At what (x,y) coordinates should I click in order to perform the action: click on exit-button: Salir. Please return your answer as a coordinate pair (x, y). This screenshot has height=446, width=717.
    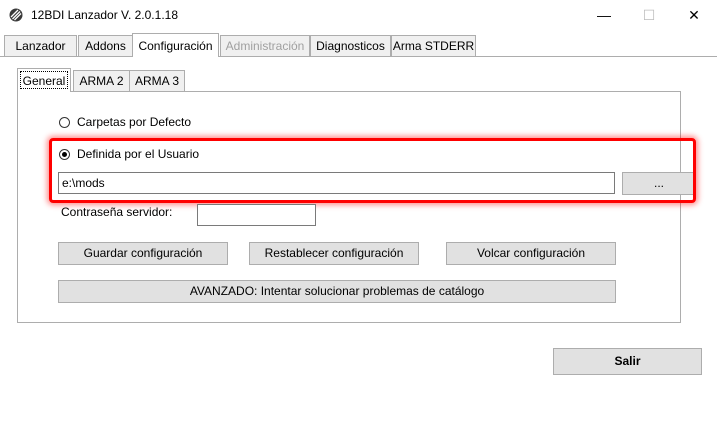
    Looking at the image, I should click on (627, 361).